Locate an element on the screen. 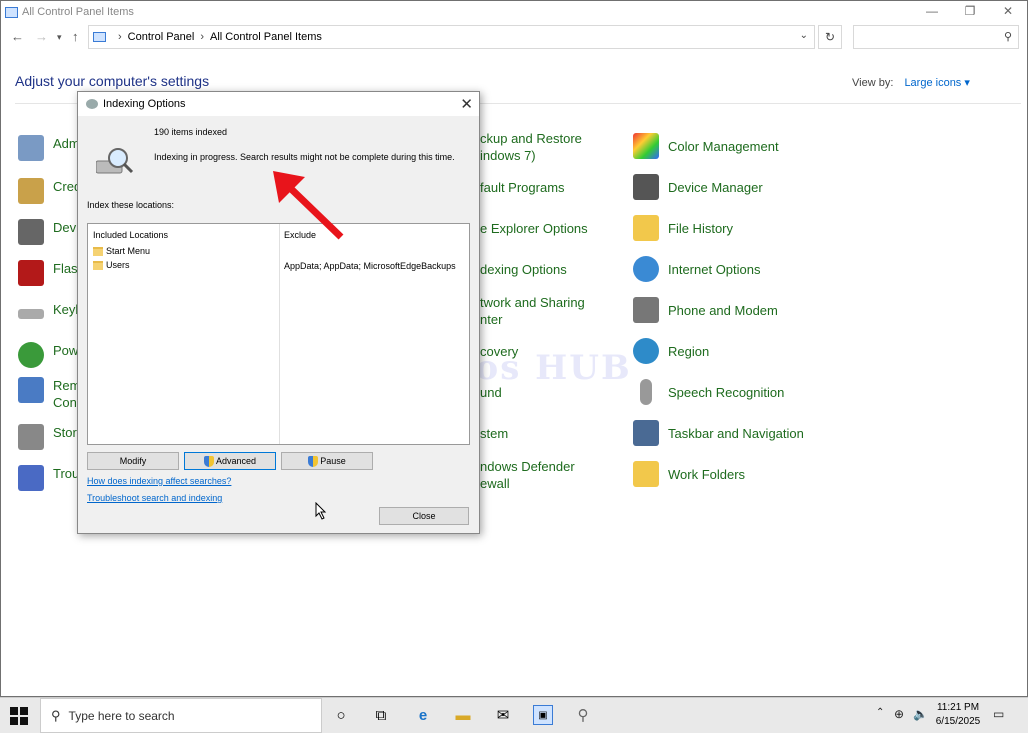 Image resolution: width=1028 pixels, height=733 pixels. task-view-icon: ⧉ is located at coordinates (381, 715).